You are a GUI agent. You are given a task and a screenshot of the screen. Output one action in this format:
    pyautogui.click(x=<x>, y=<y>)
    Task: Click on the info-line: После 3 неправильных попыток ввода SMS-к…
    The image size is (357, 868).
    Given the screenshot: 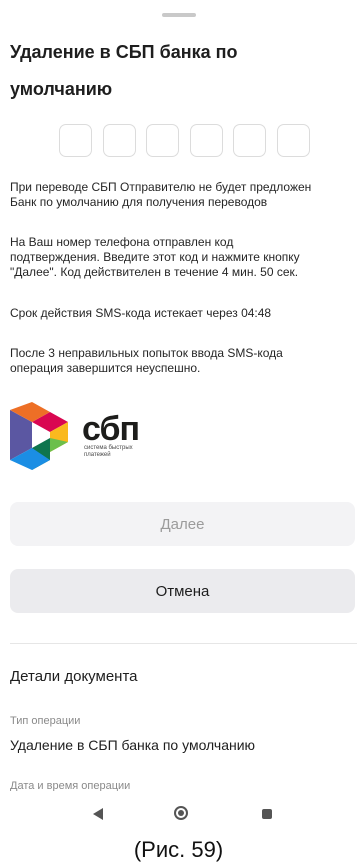 What is the action you would take?
    pyautogui.click(x=146, y=353)
    